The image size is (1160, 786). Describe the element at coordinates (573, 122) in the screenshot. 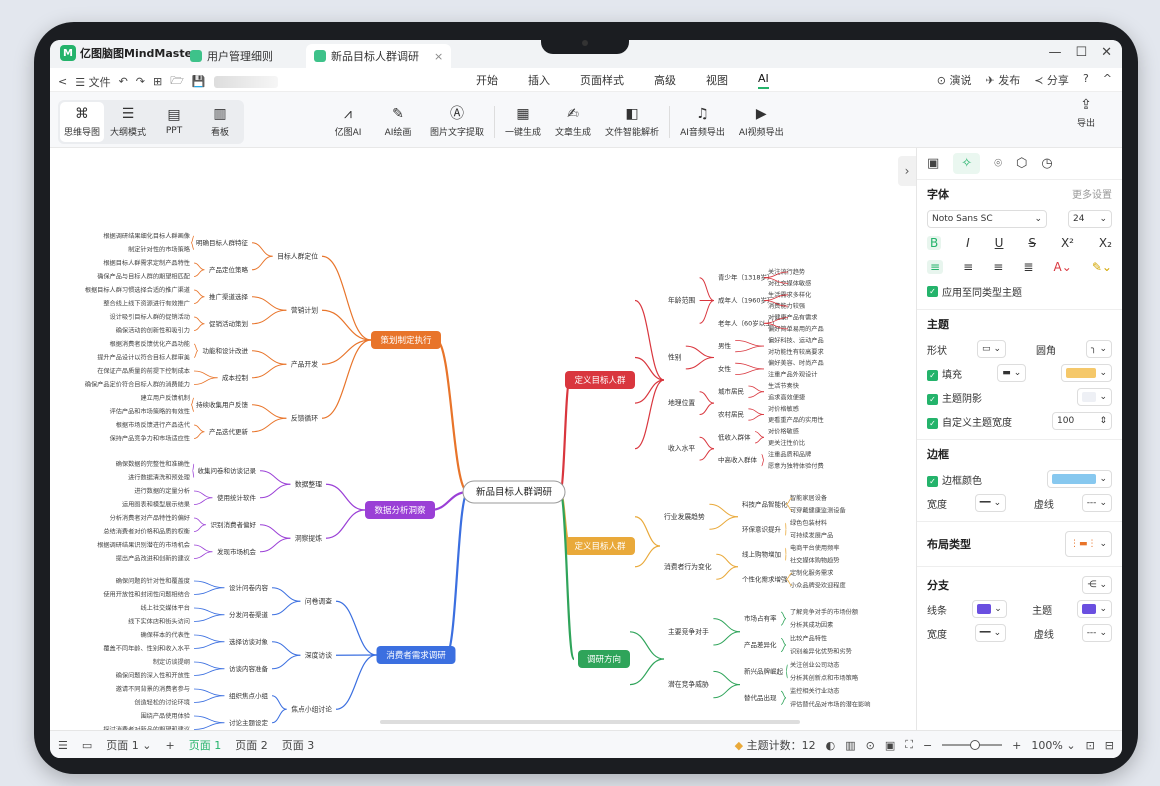

I see `article-generate-button: ✍ 文章生成` at that location.